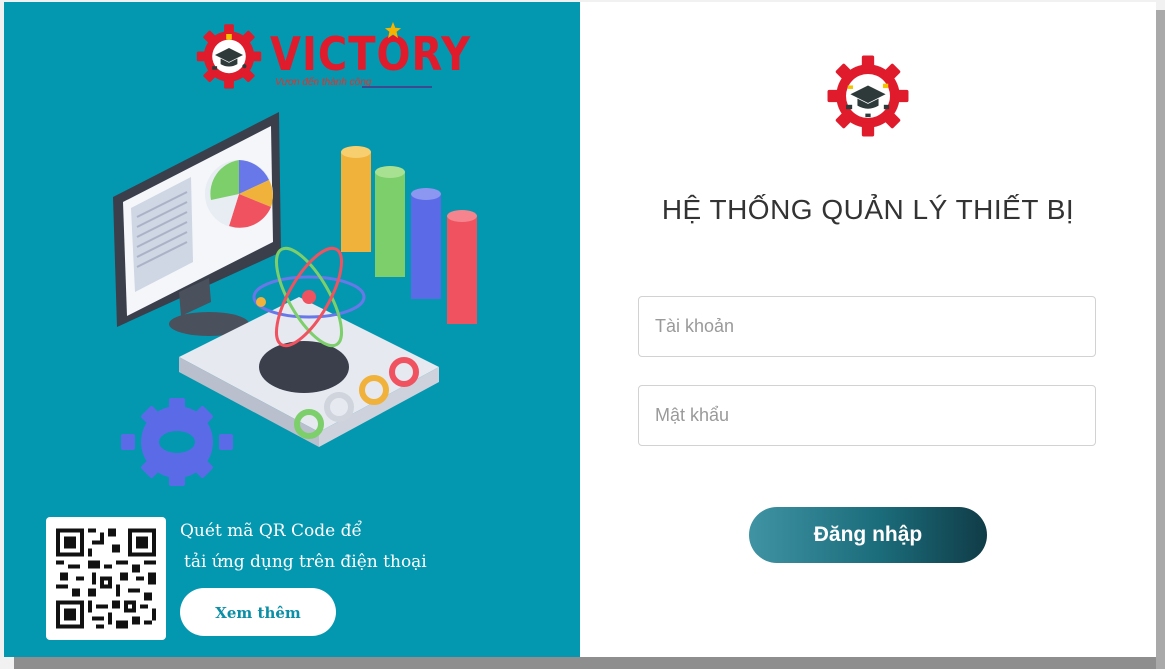 This screenshot has height=669, width=1165. I want to click on page-title: HỆ THỐNG QUẢN LÝ THIẾT BỊ, so click(868, 209).